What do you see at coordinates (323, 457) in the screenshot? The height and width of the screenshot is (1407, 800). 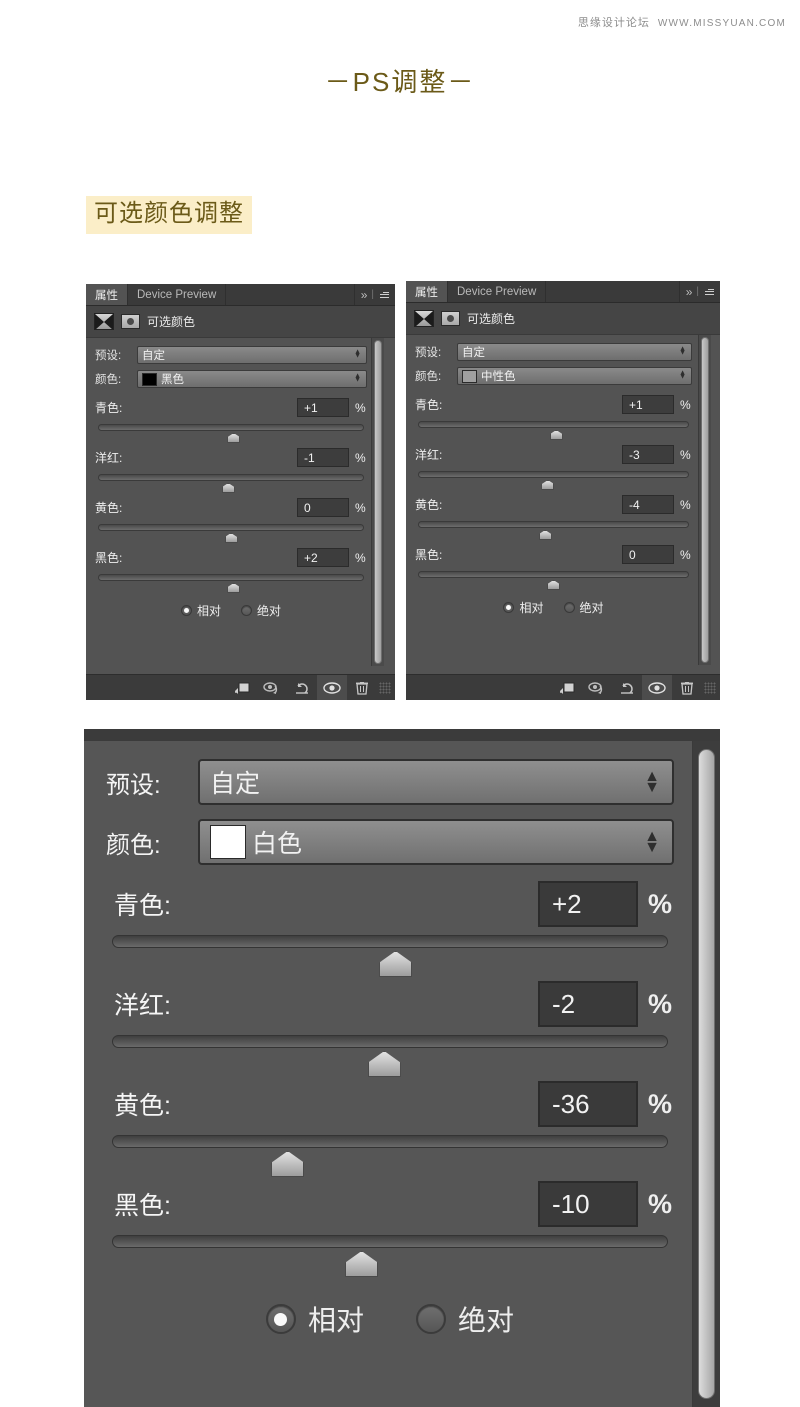 I see `slider-magenta-value: -1` at bounding box center [323, 457].